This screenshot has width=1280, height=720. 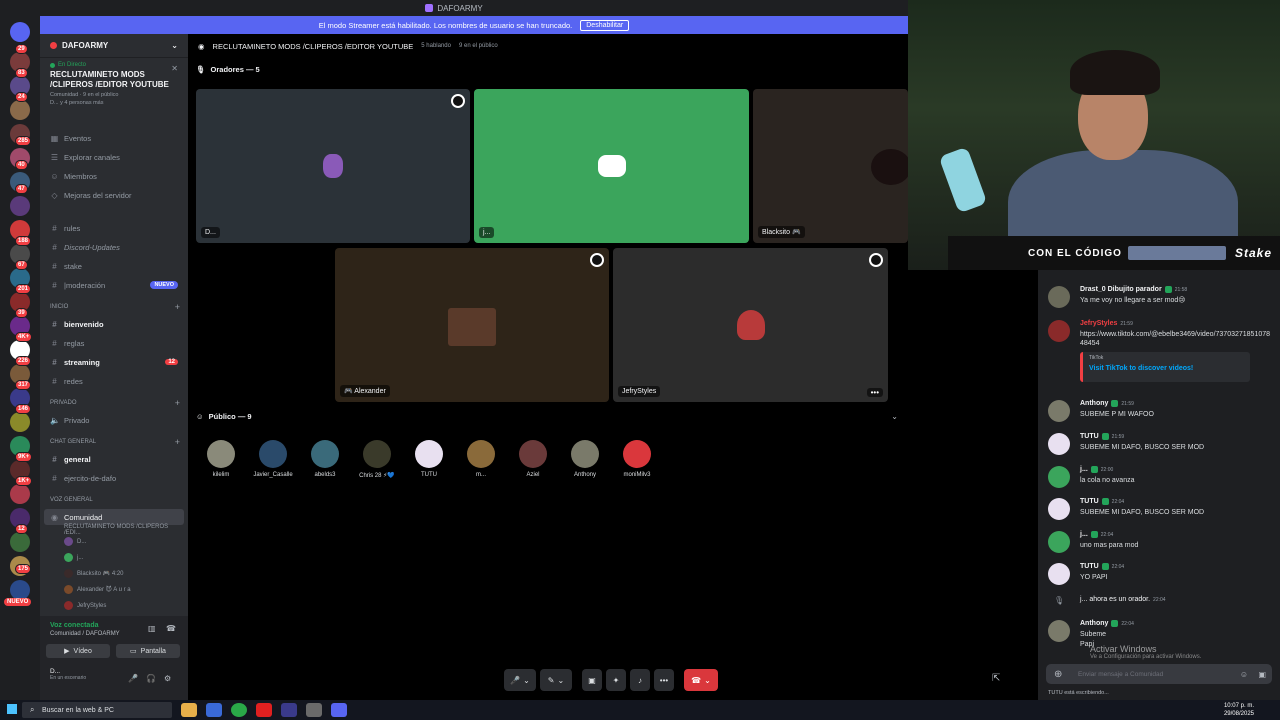 What do you see at coordinates (78, 651) in the screenshot?
I see `video-button: ▶ Vídeo` at bounding box center [78, 651].